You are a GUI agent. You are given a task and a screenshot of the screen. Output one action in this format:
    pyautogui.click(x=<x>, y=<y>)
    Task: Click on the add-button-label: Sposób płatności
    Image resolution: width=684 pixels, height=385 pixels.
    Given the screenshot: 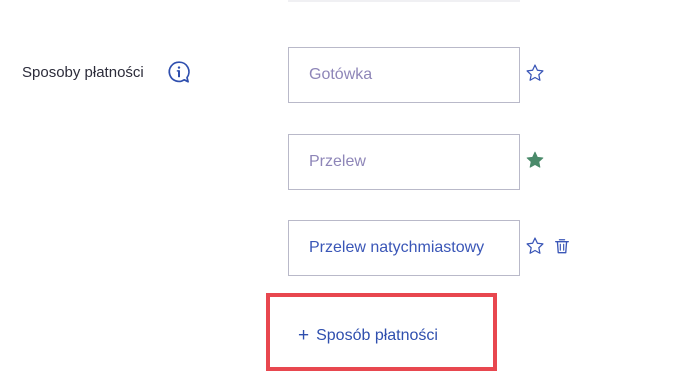 What is the action you would take?
    pyautogui.click(x=377, y=335)
    